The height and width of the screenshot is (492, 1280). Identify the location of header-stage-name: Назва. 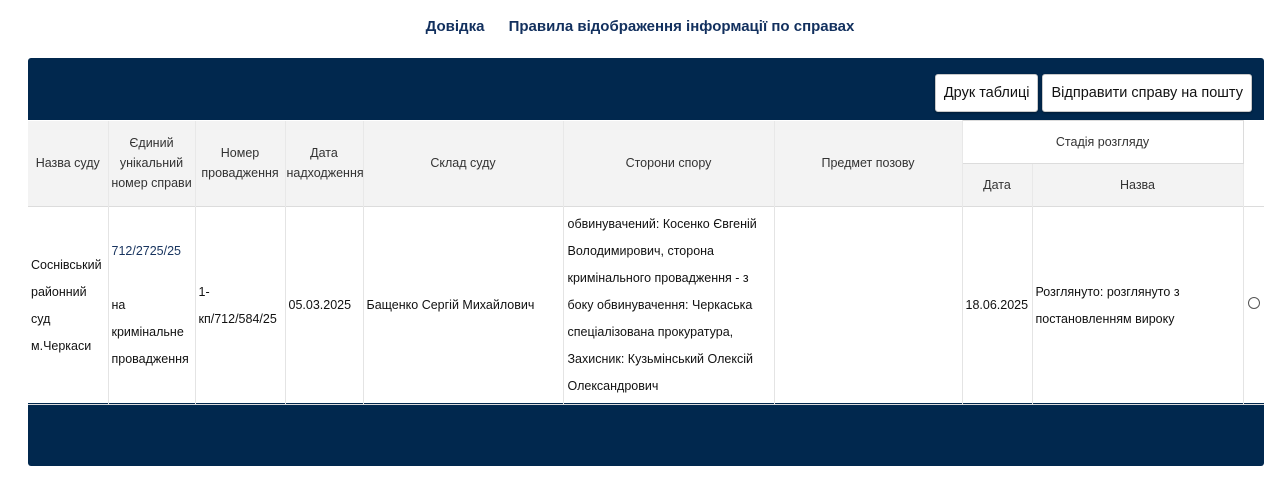
(1138, 185).